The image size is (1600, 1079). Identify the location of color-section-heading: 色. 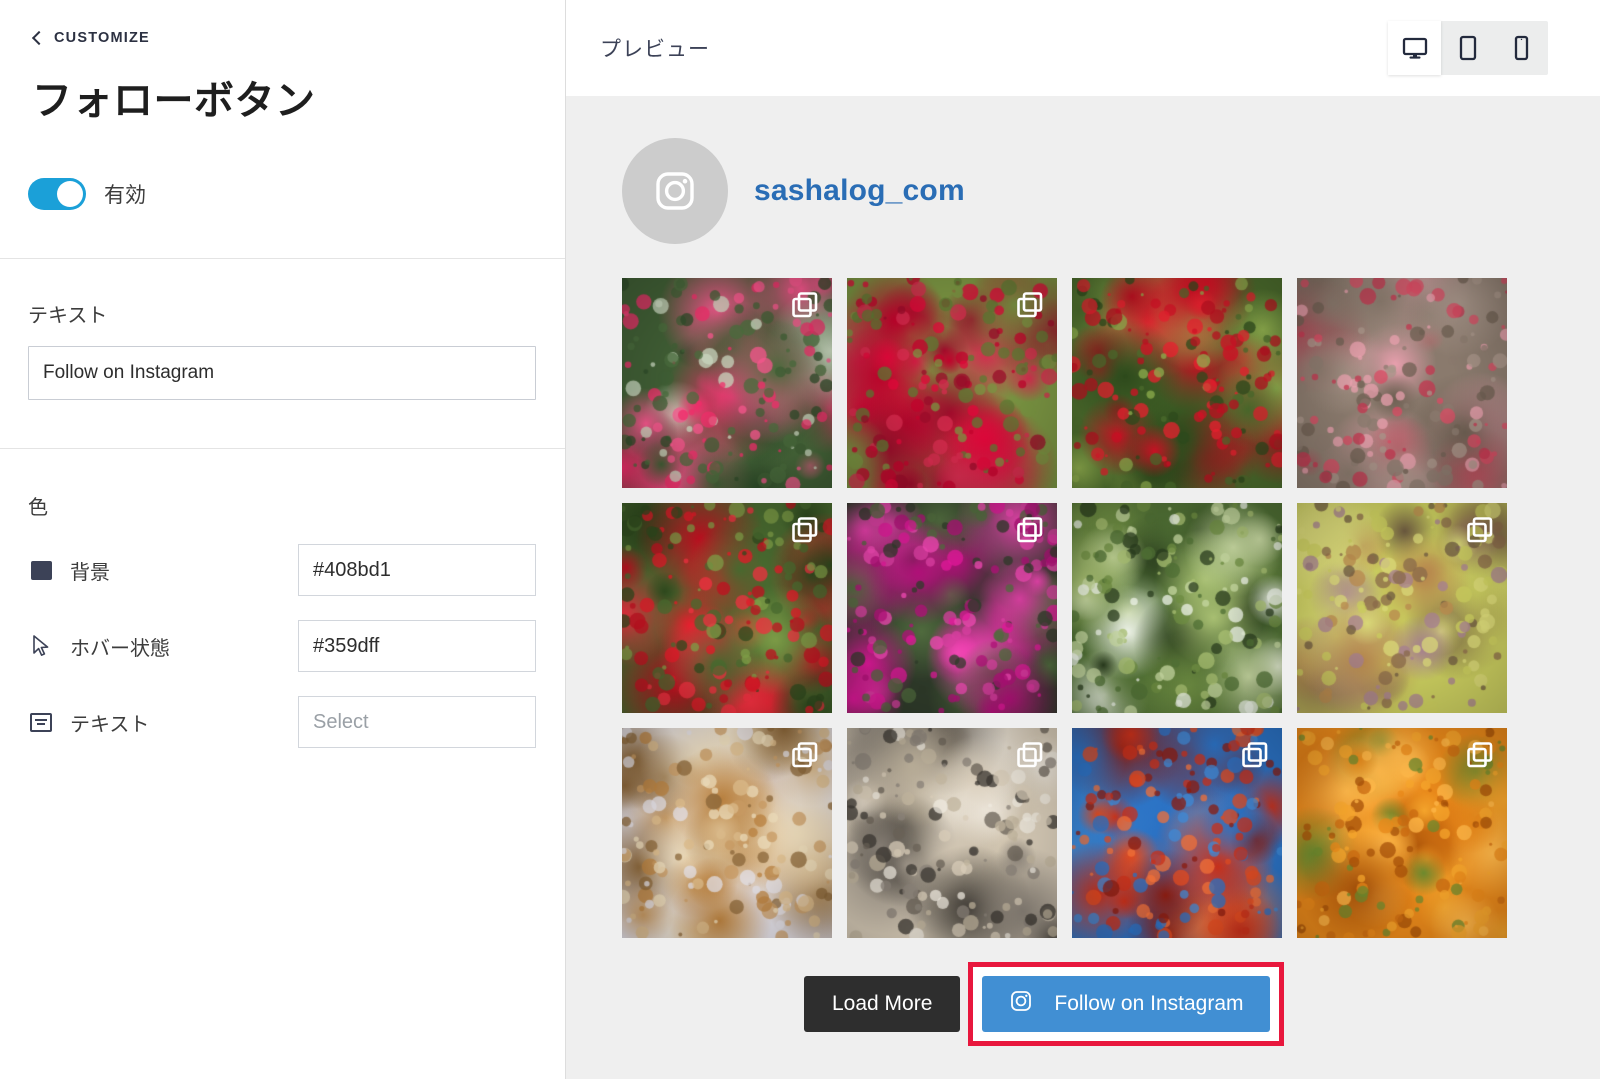
(38, 508).